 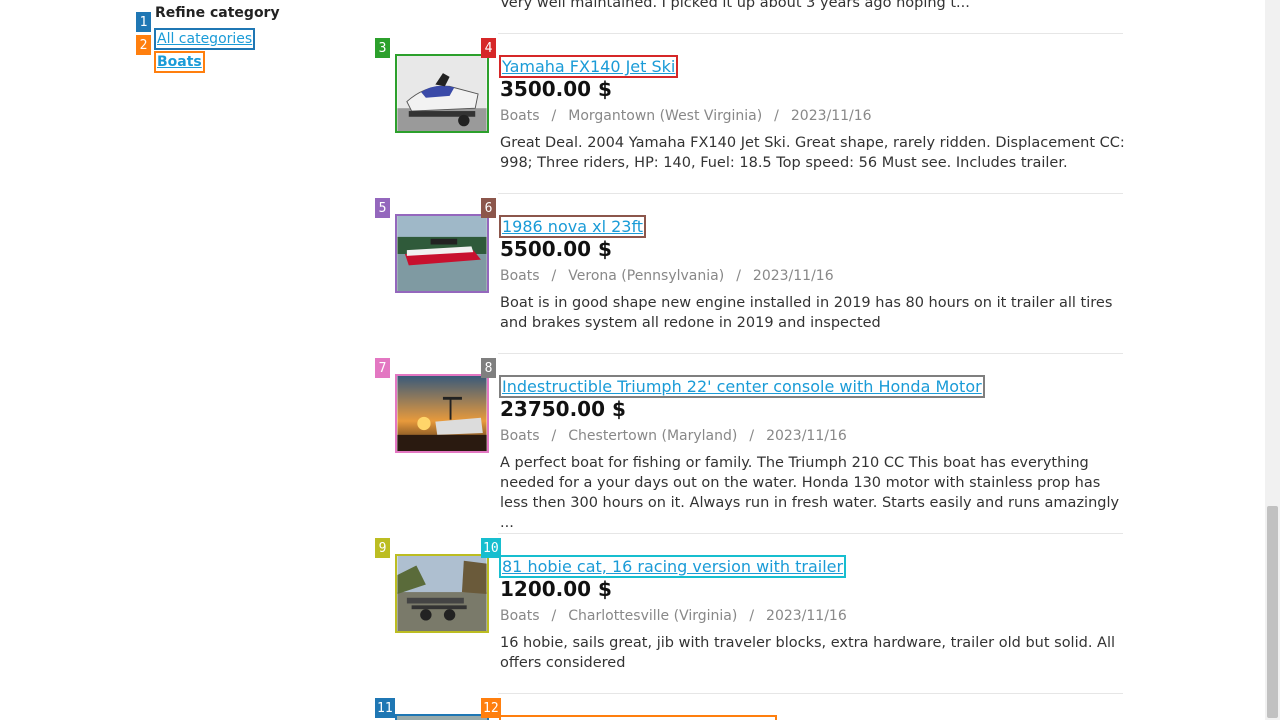 I want to click on catamaran-trailer-image, so click(x=442, y=593).